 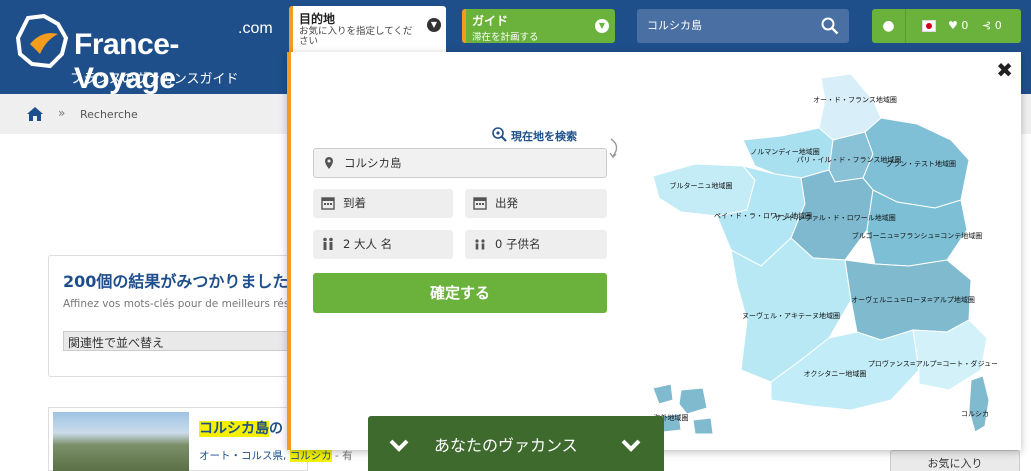 I want to click on adults-icon, so click(x=328, y=243).